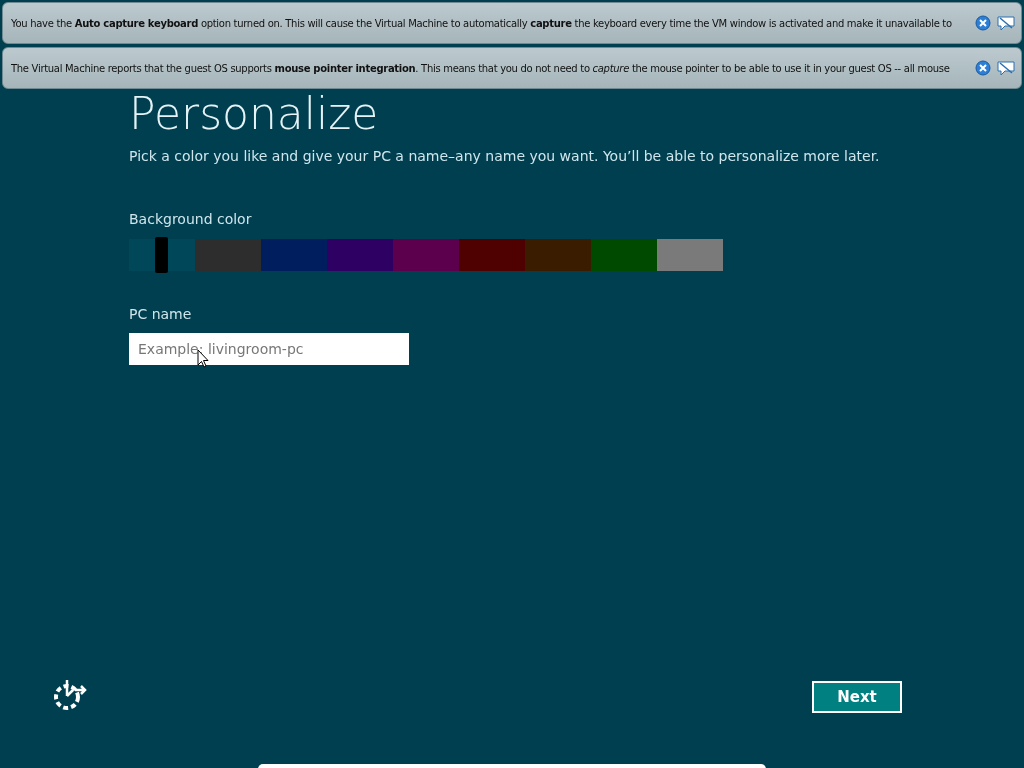  Describe the element at coordinates (269, 349) in the screenshot. I see `pc-name-field: Example: livingroom-pc` at that location.